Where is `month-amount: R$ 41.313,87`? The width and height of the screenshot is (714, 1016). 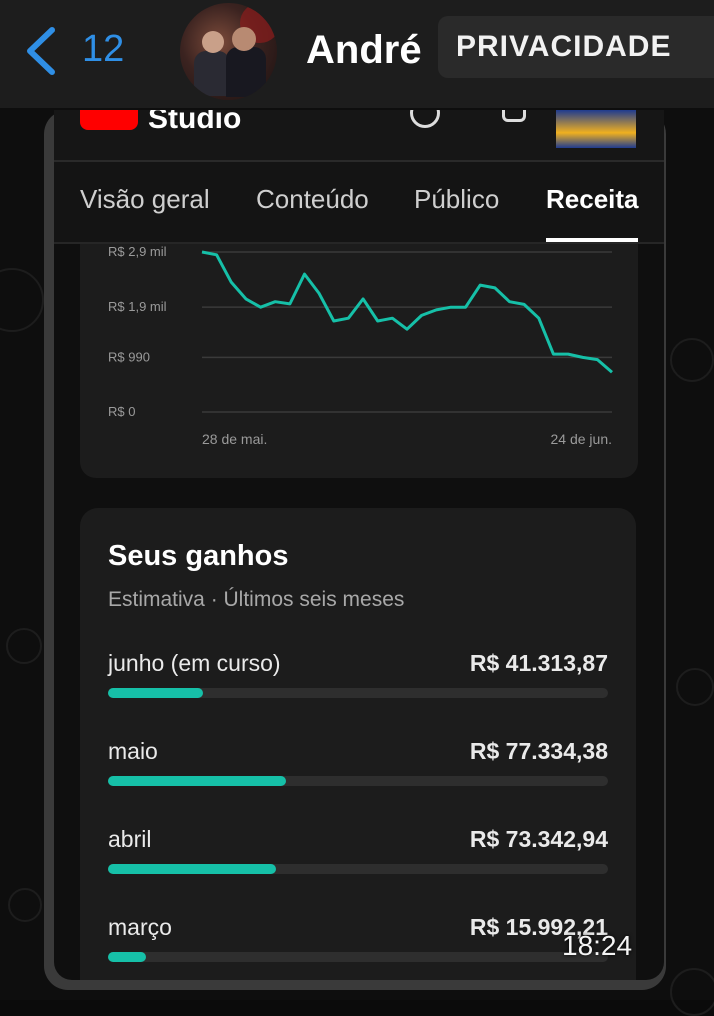 month-amount: R$ 41.313,87 is located at coordinates (538, 663).